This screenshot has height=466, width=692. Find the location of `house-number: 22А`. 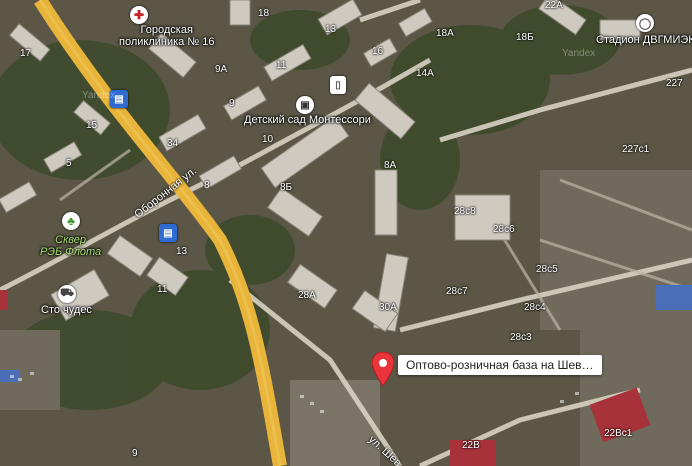

house-number: 22А is located at coordinates (554, 5).